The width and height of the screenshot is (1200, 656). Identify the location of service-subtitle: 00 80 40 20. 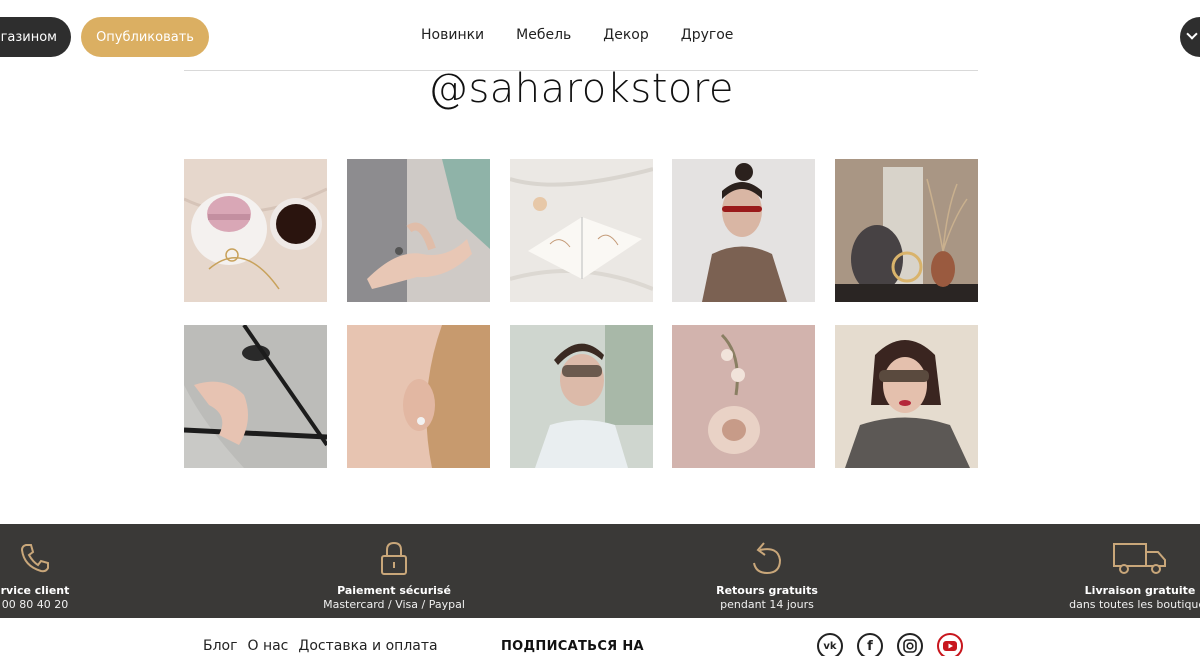
(35, 604).